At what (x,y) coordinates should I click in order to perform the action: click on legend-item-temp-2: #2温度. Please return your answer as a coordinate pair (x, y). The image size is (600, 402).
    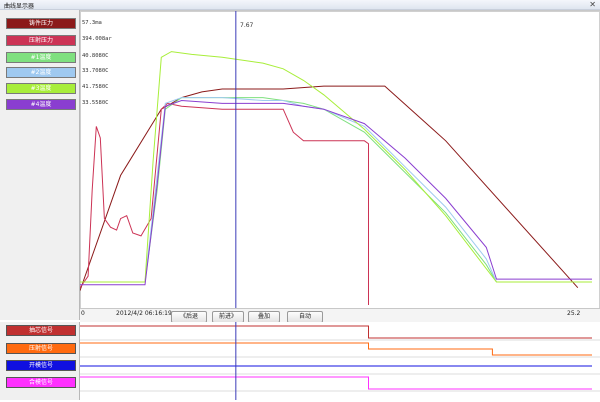
    Looking at the image, I should click on (41, 72).